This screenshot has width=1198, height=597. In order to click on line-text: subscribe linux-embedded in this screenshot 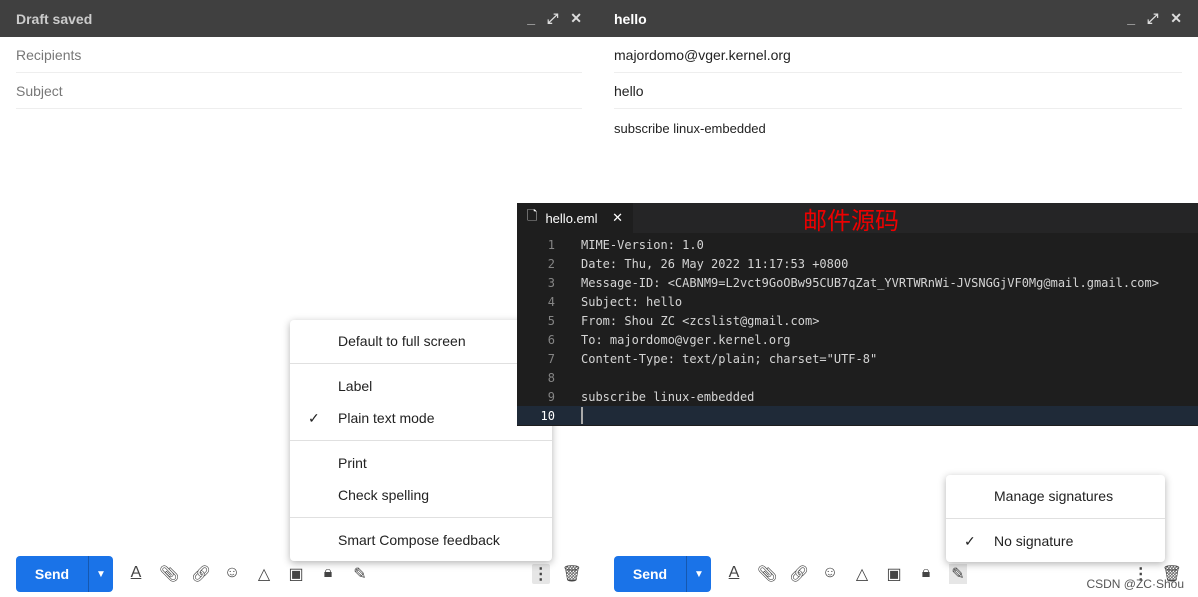, I will do `click(668, 396)`.